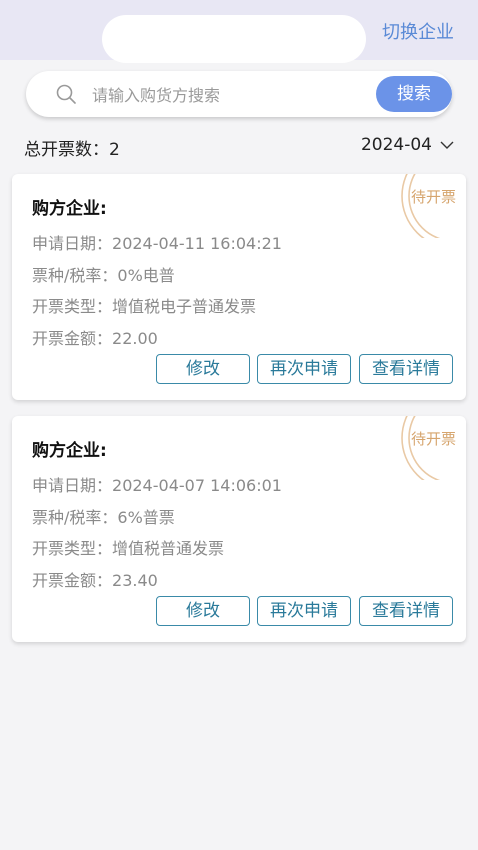 The width and height of the screenshot is (478, 850). I want to click on invoice-total-count: 2, so click(114, 150).